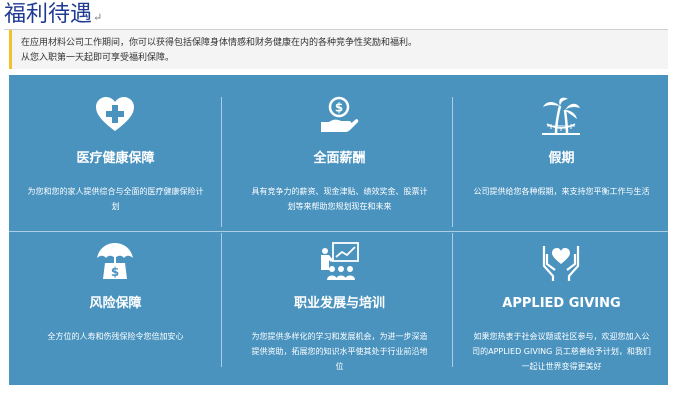  I want to click on palm-tree-icon, so click(561, 116).